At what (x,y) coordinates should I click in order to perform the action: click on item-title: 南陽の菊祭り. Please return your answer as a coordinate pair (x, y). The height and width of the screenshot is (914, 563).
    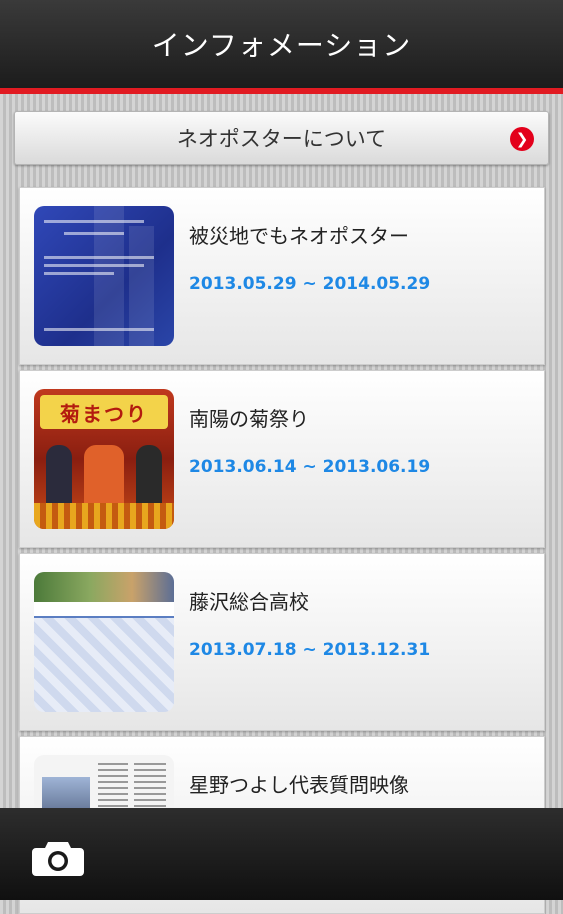
    Looking at the image, I should click on (249, 419).